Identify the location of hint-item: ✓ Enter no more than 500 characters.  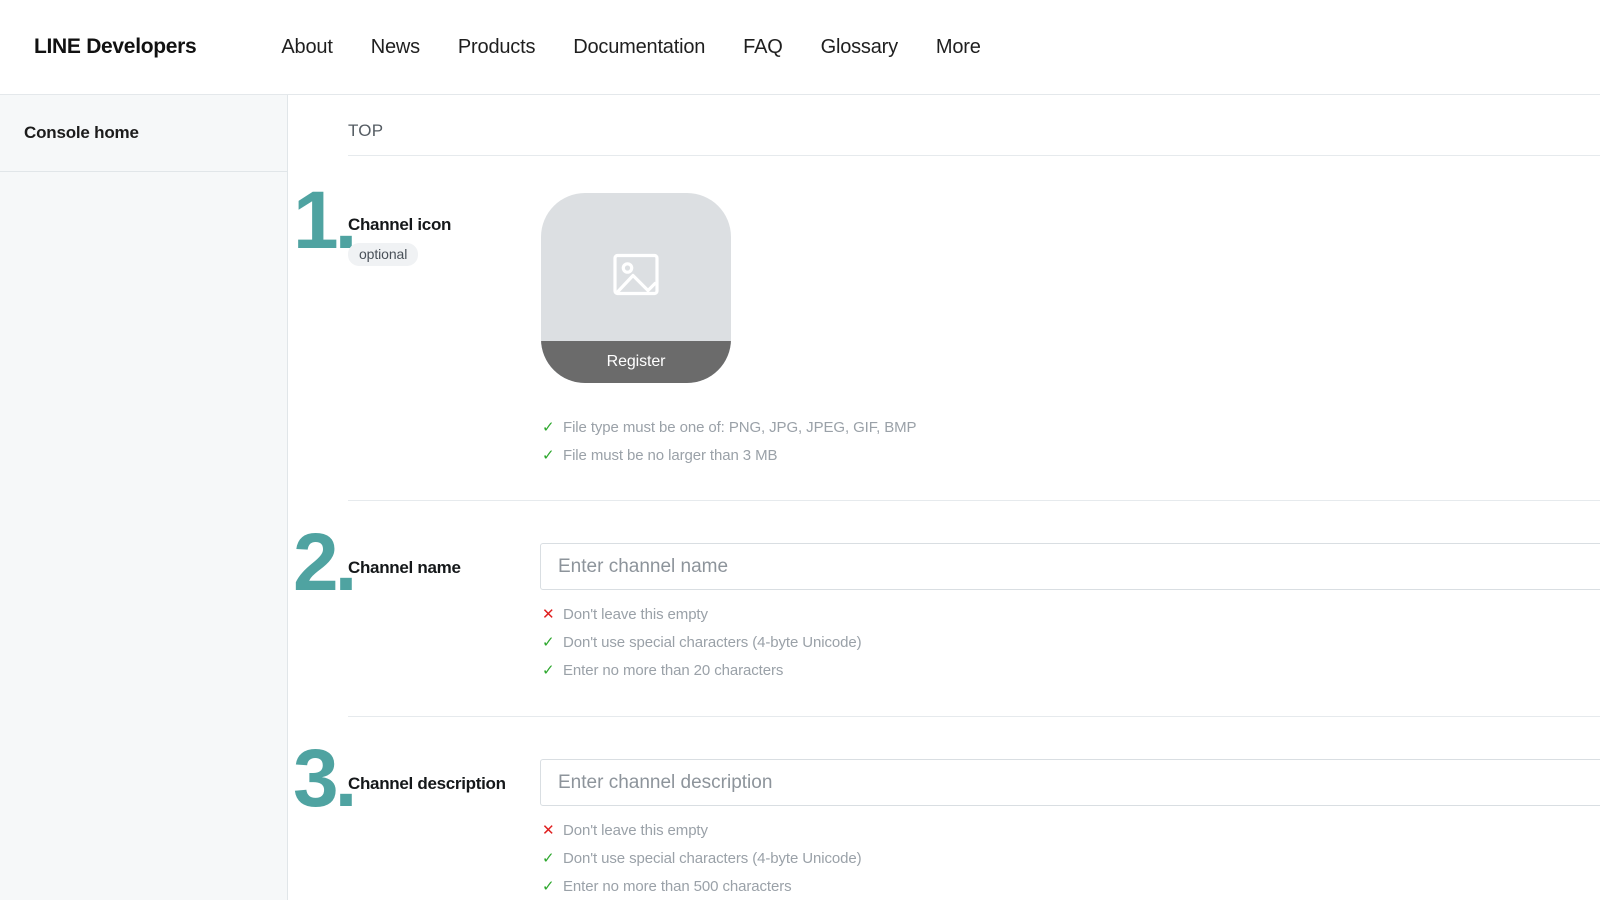
(702, 886).